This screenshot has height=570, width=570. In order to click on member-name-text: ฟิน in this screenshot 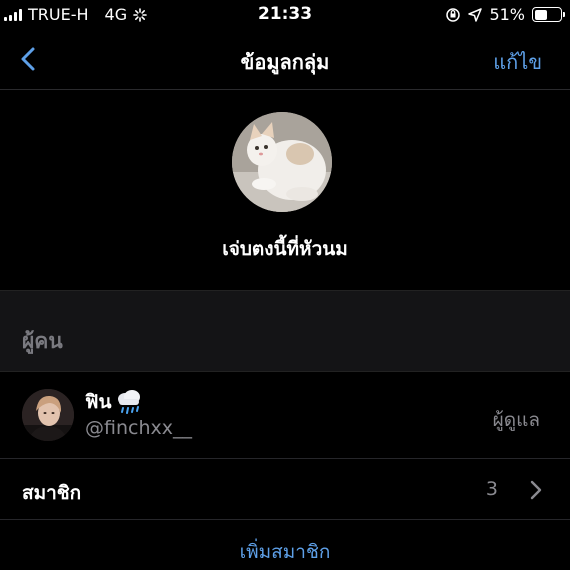, I will do `click(98, 402)`.